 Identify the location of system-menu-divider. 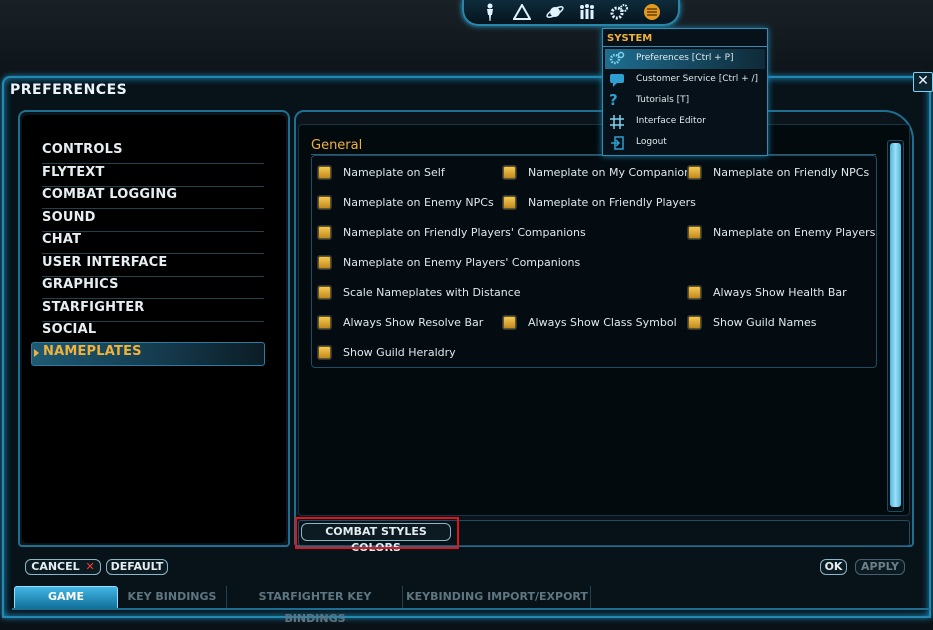
(685, 46).